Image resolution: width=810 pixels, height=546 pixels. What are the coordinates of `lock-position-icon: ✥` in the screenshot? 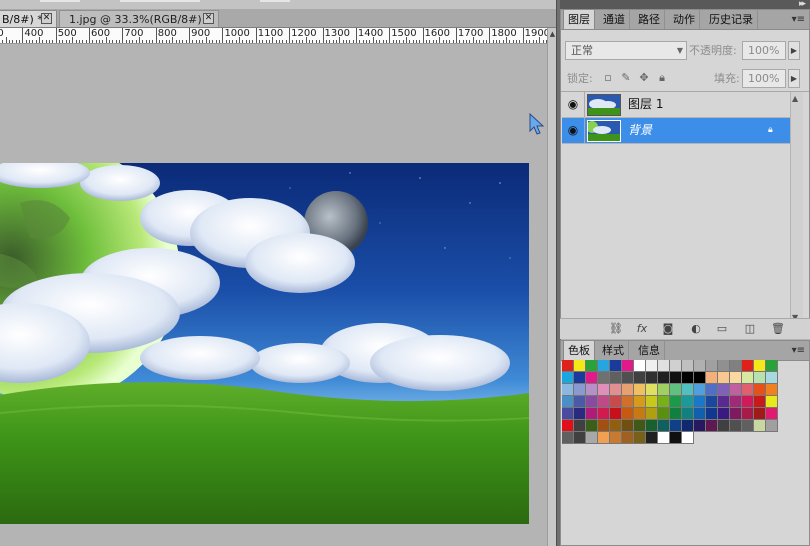 It's located at (644, 78).